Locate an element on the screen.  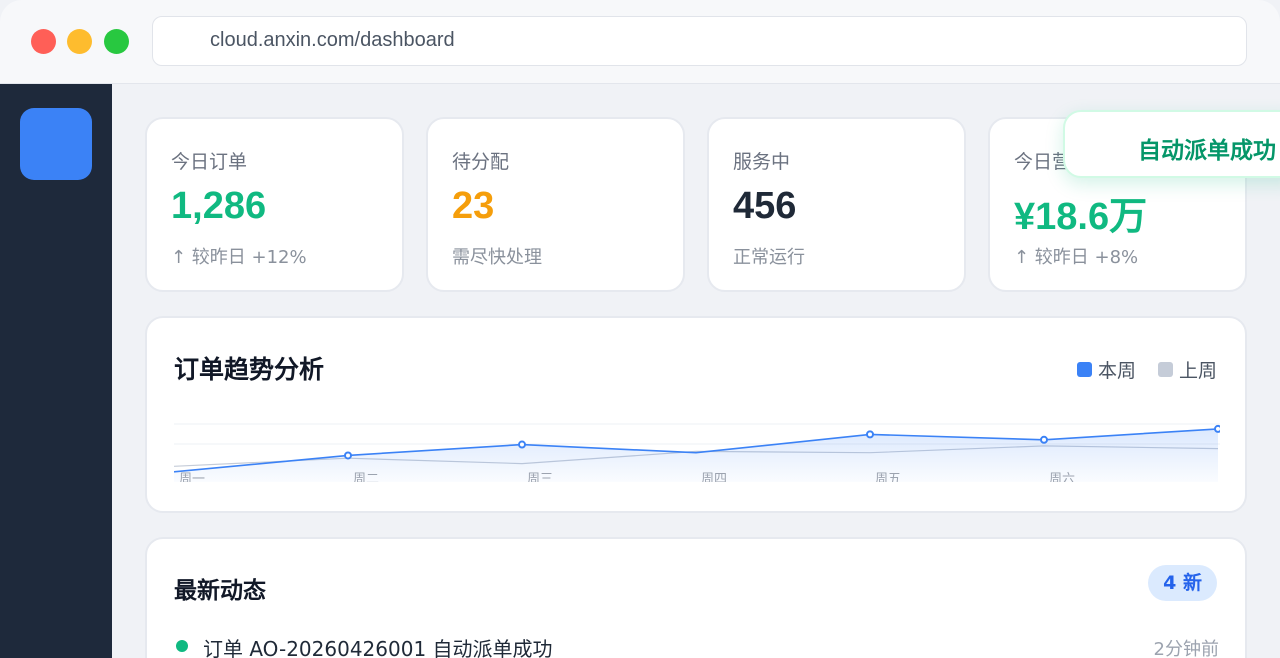
stat-label: 今日订单 is located at coordinates (209, 162).